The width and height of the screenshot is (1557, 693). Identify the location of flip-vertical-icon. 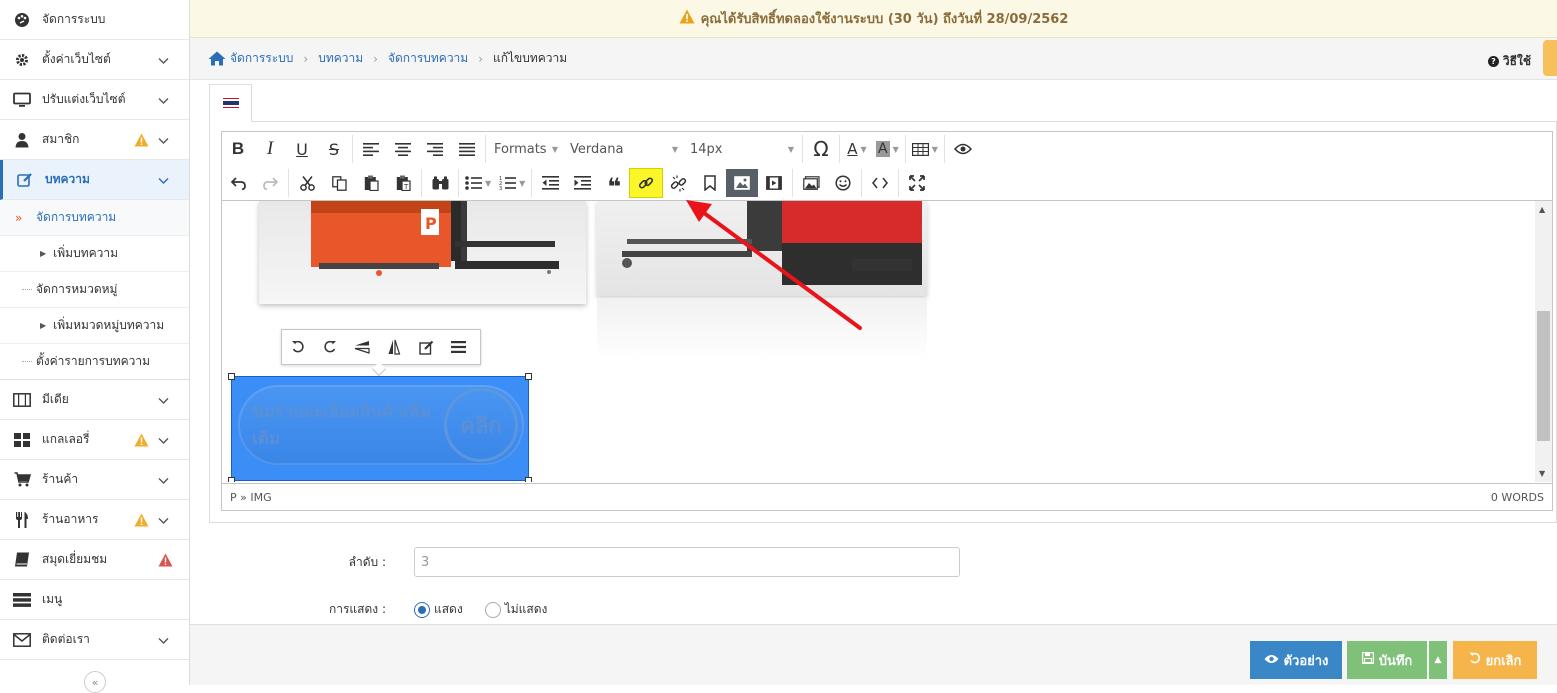
(362, 347).